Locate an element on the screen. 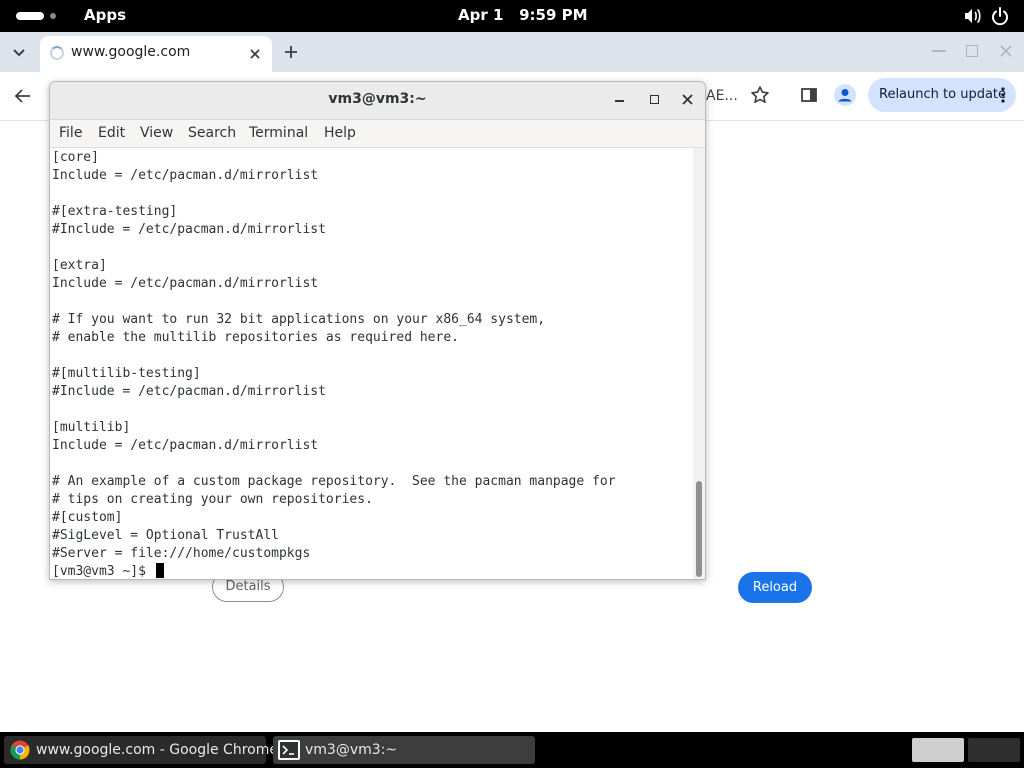 This screenshot has width=1024, height=768. side-panel-icon is located at coordinates (809, 95).